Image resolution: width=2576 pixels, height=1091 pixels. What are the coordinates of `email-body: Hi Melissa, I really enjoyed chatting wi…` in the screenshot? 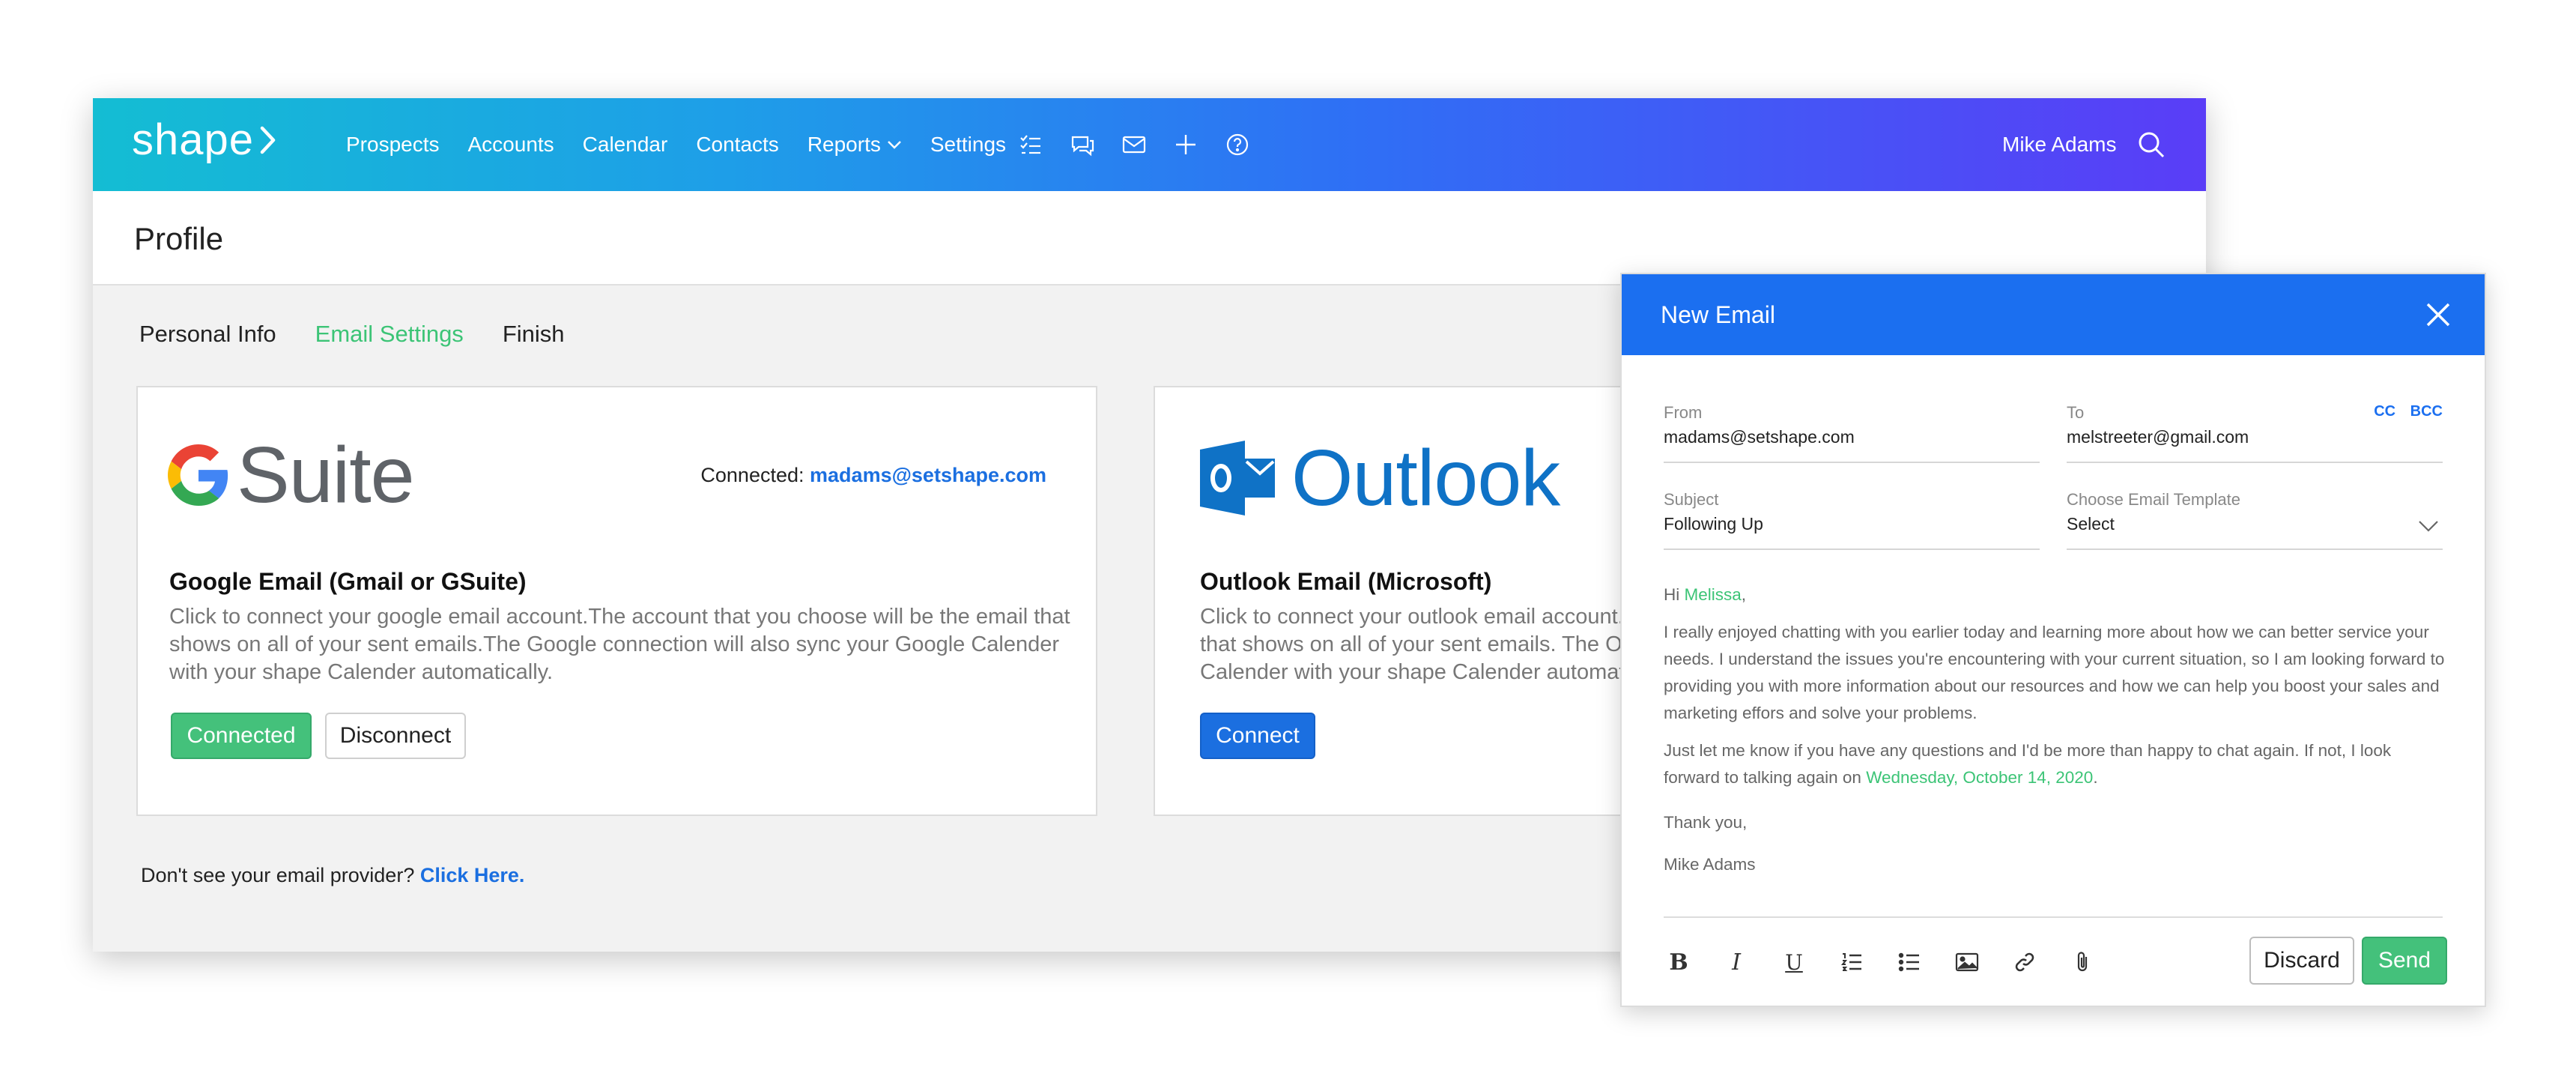 It's located at (2057, 735).